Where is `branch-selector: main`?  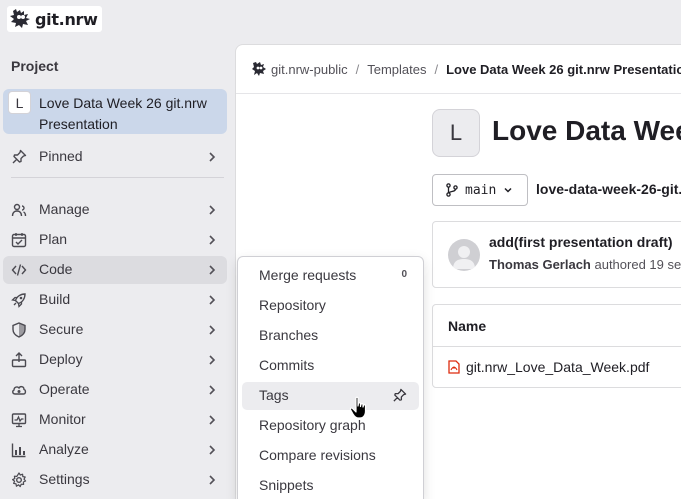 branch-selector: main is located at coordinates (480, 190).